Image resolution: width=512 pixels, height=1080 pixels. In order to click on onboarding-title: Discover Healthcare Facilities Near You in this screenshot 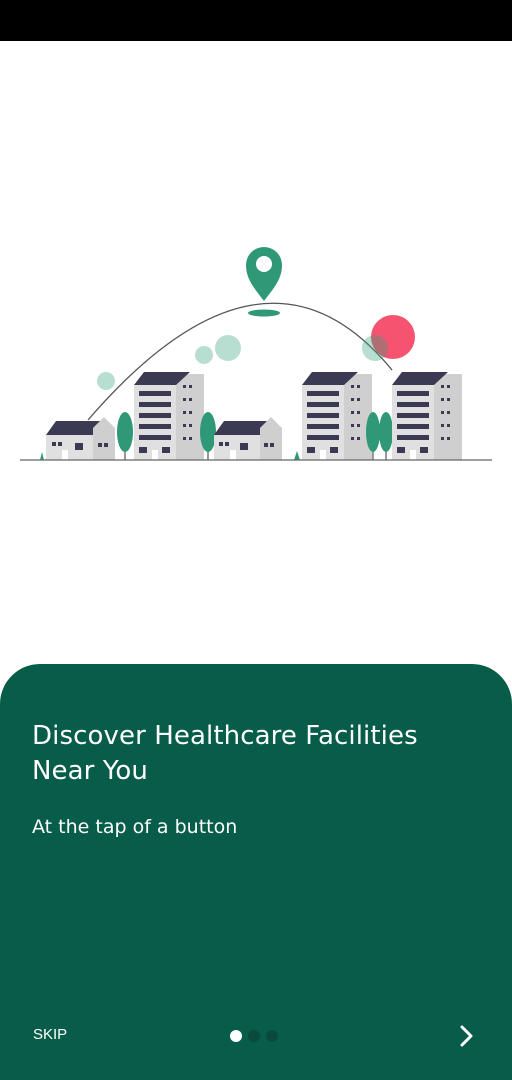, I will do `click(225, 753)`.